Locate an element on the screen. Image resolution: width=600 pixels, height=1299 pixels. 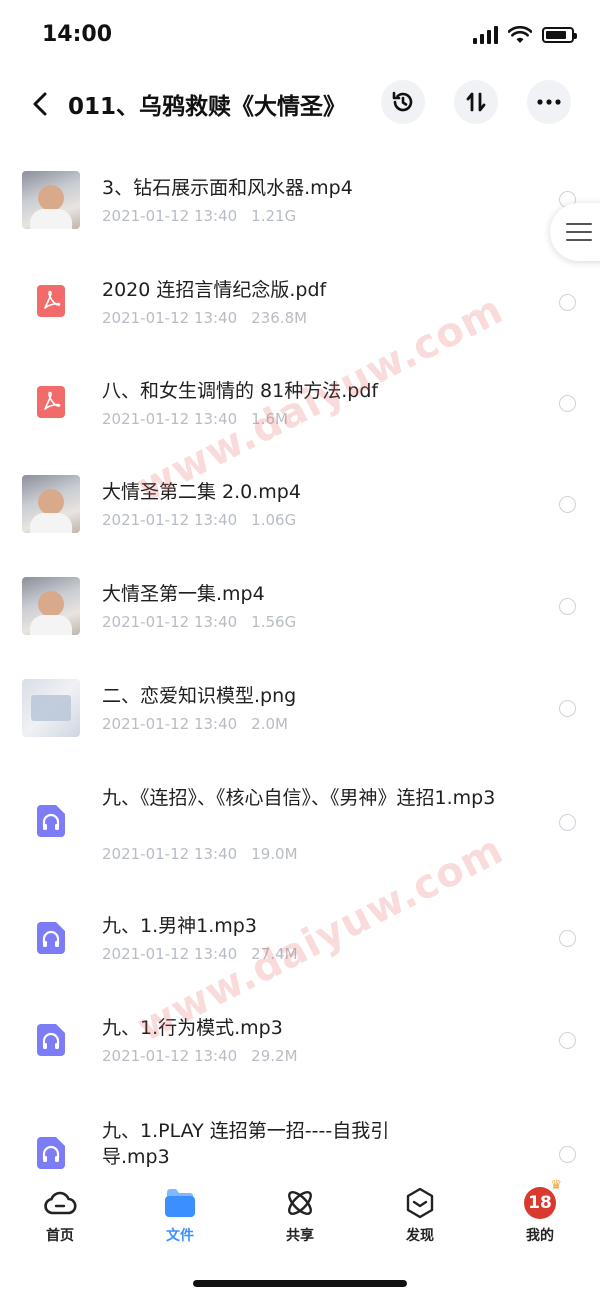
file-row: 八、和女生调情的 81种方法.pdf 2021-01-12 13:40 1.6M is located at coordinates (300, 408).